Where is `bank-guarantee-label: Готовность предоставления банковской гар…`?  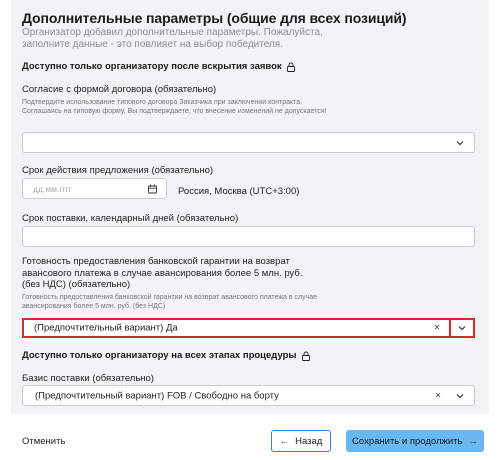
bank-guarantee-label: Готовность предоставления банковской гар… is located at coordinates (162, 273).